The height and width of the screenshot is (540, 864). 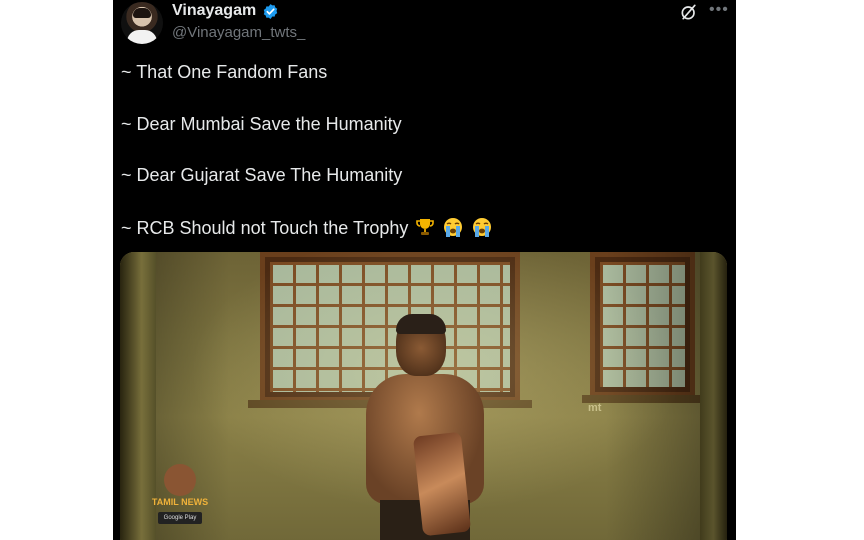 I want to click on tweet-header: Vinayagam @Vinayagam_twts_ •••, so click(x=424, y=26).